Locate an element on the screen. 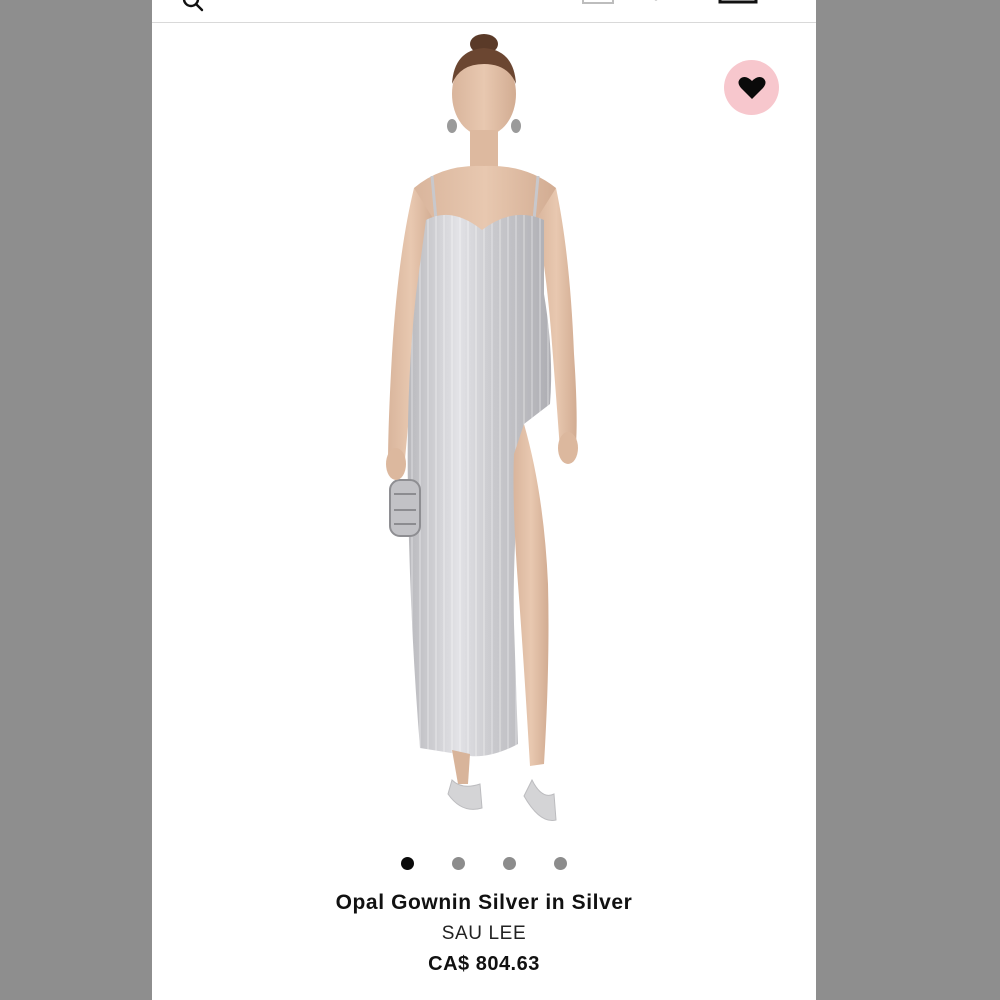  wishlist-button is located at coordinates (751, 87).